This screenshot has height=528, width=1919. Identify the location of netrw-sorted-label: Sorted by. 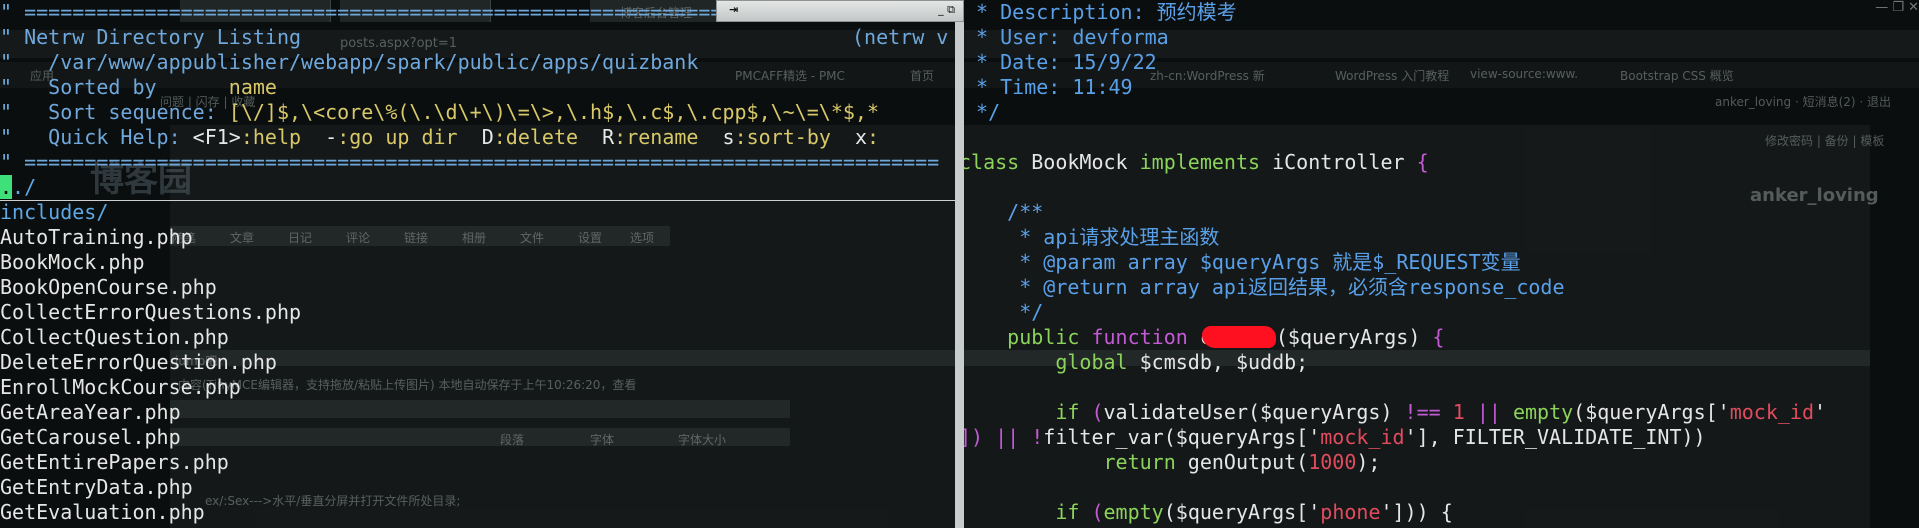
(102, 87).